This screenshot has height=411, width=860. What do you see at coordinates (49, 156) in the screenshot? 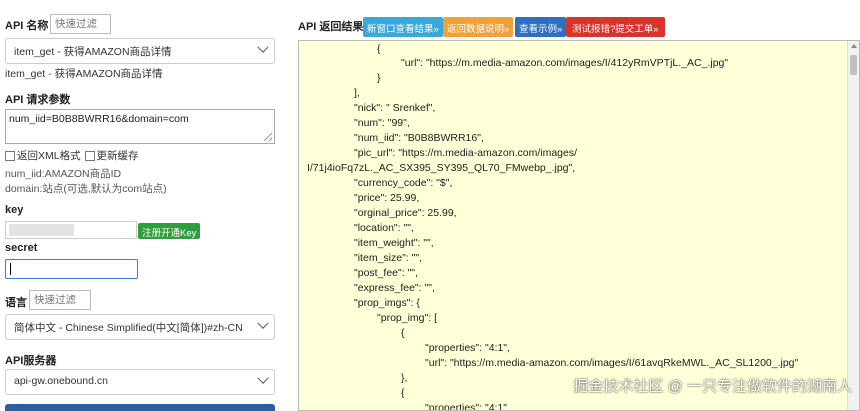
I see `xml-format-label: 返回XML格式` at bounding box center [49, 156].